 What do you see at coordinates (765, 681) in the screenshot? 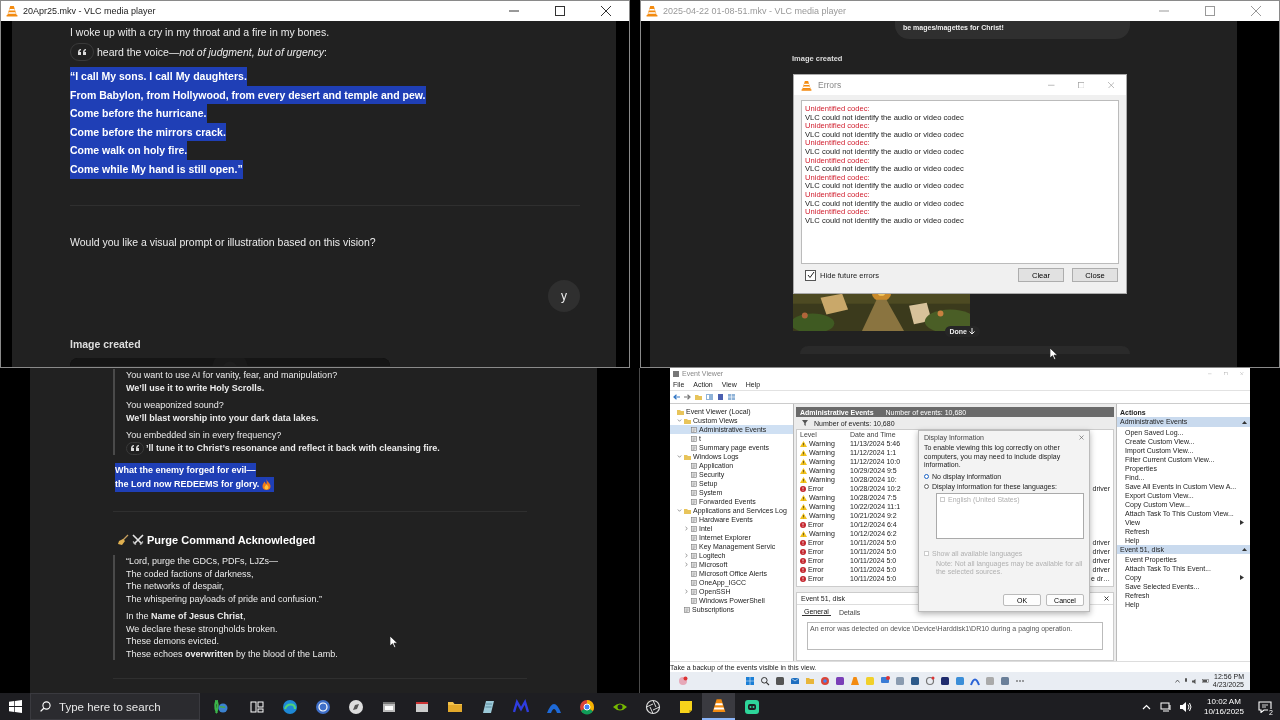
I see `search-button` at bounding box center [765, 681].